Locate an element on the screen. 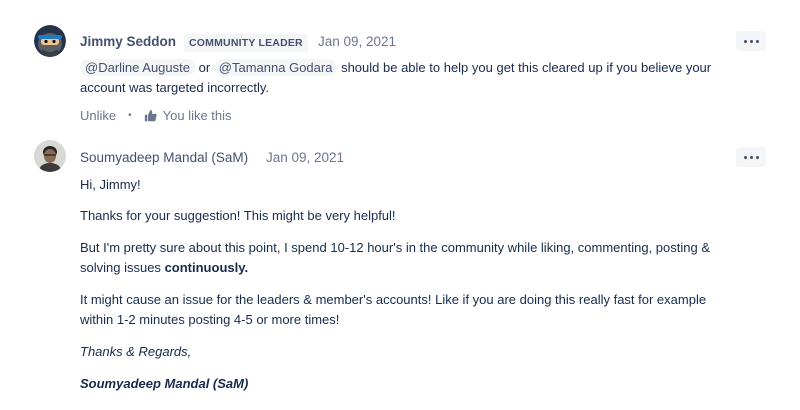 This screenshot has width=800, height=410. regards-text: Thanks & Regards, is located at coordinates (136, 351).